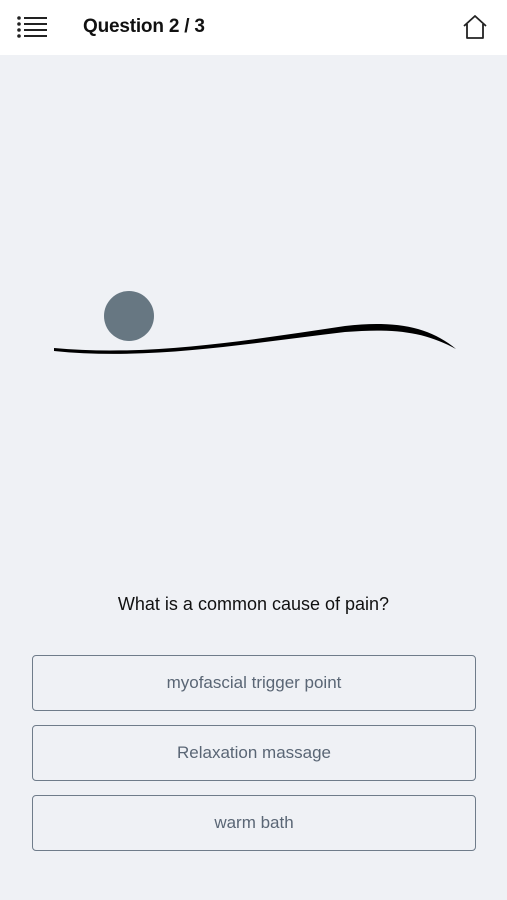 The image size is (507, 900). Describe the element at coordinates (254, 823) in the screenshot. I see `answer-option-3: warm bath` at that location.